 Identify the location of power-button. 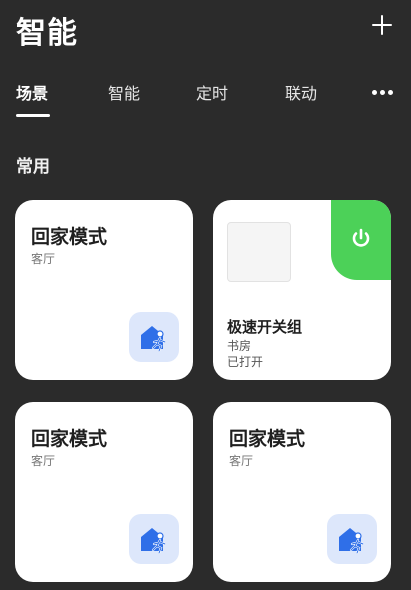
(361, 240).